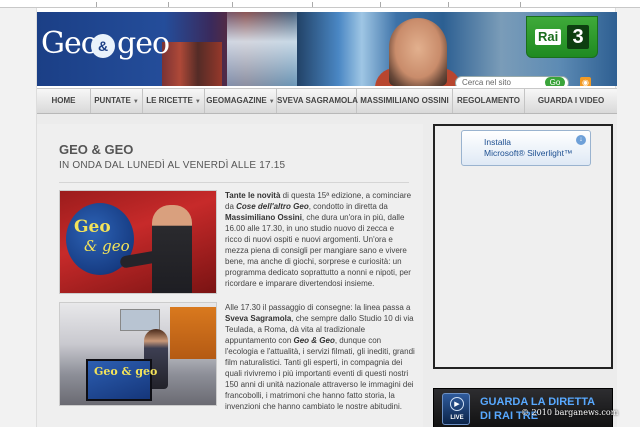  I want to click on silverlight-line1: Installa, so click(497, 142).